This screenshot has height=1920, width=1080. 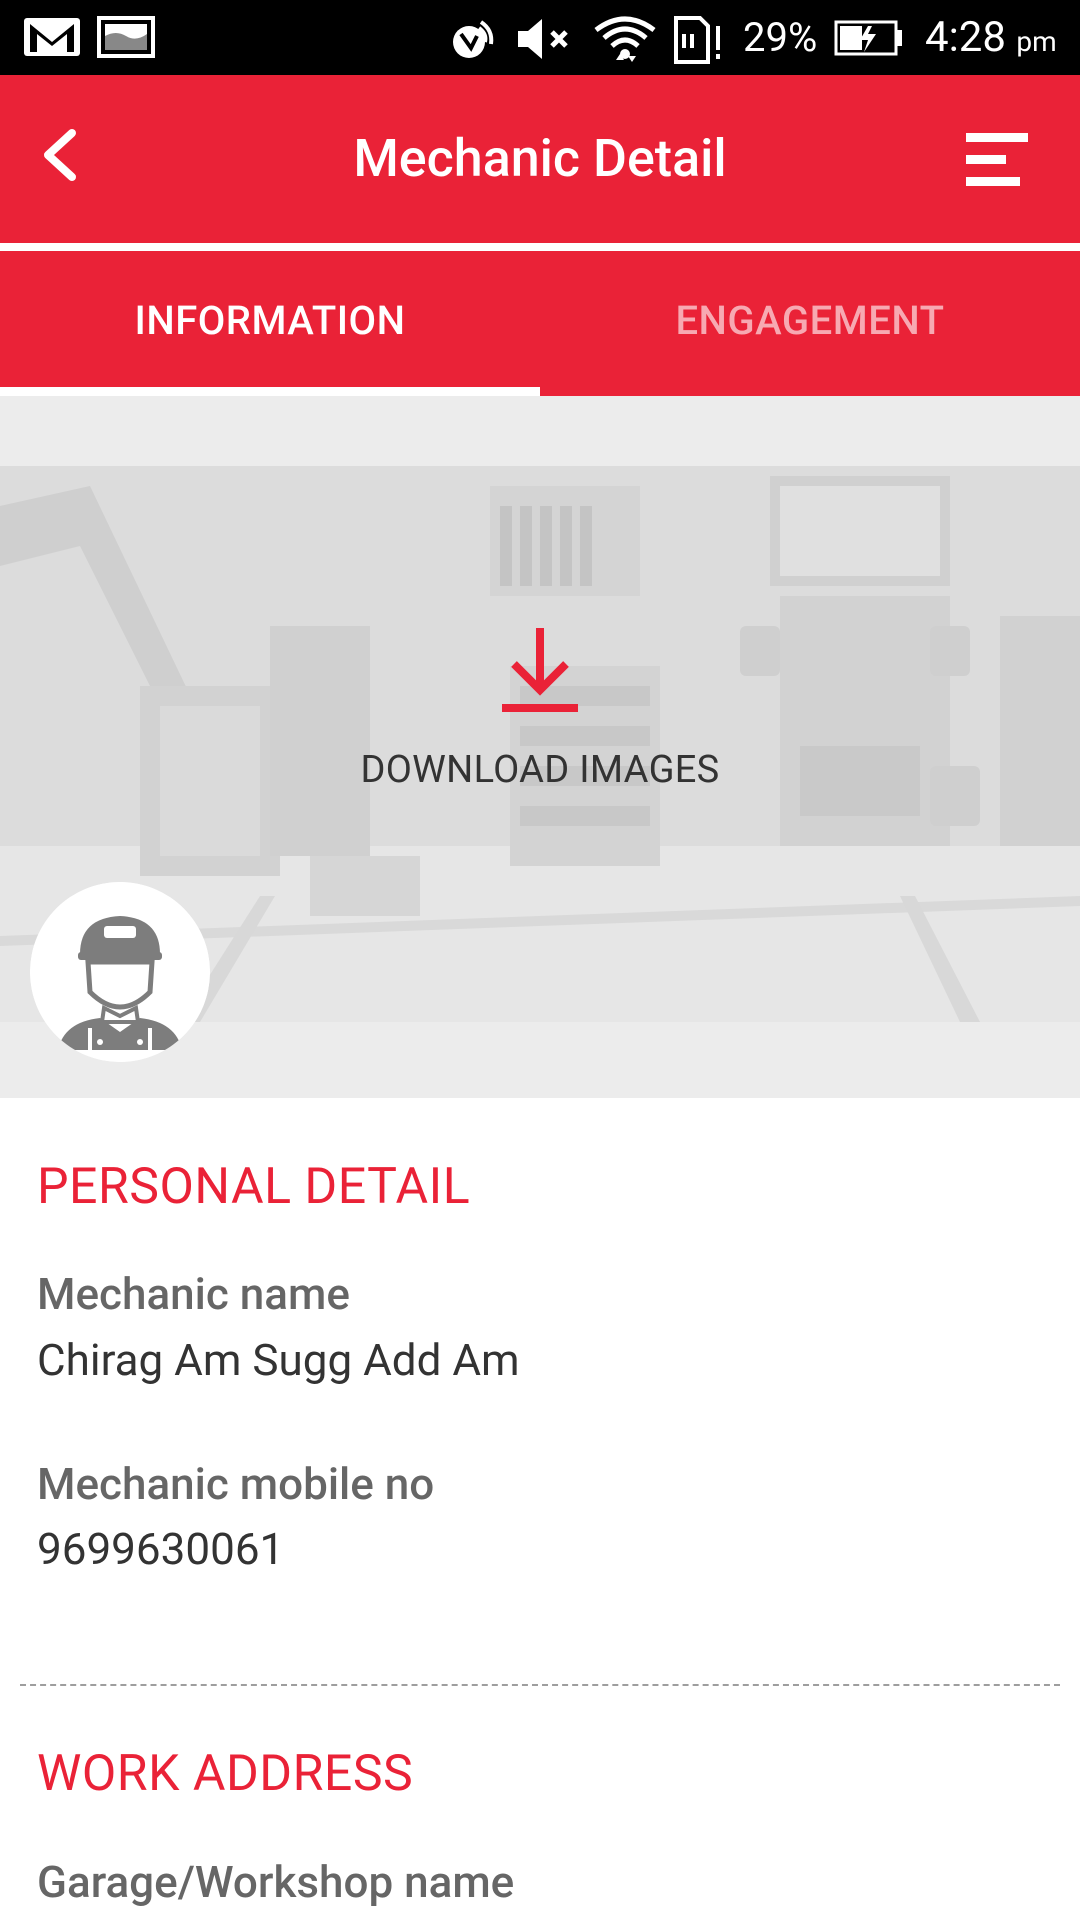 What do you see at coordinates (52, 39) in the screenshot?
I see `gmail-icon` at bounding box center [52, 39].